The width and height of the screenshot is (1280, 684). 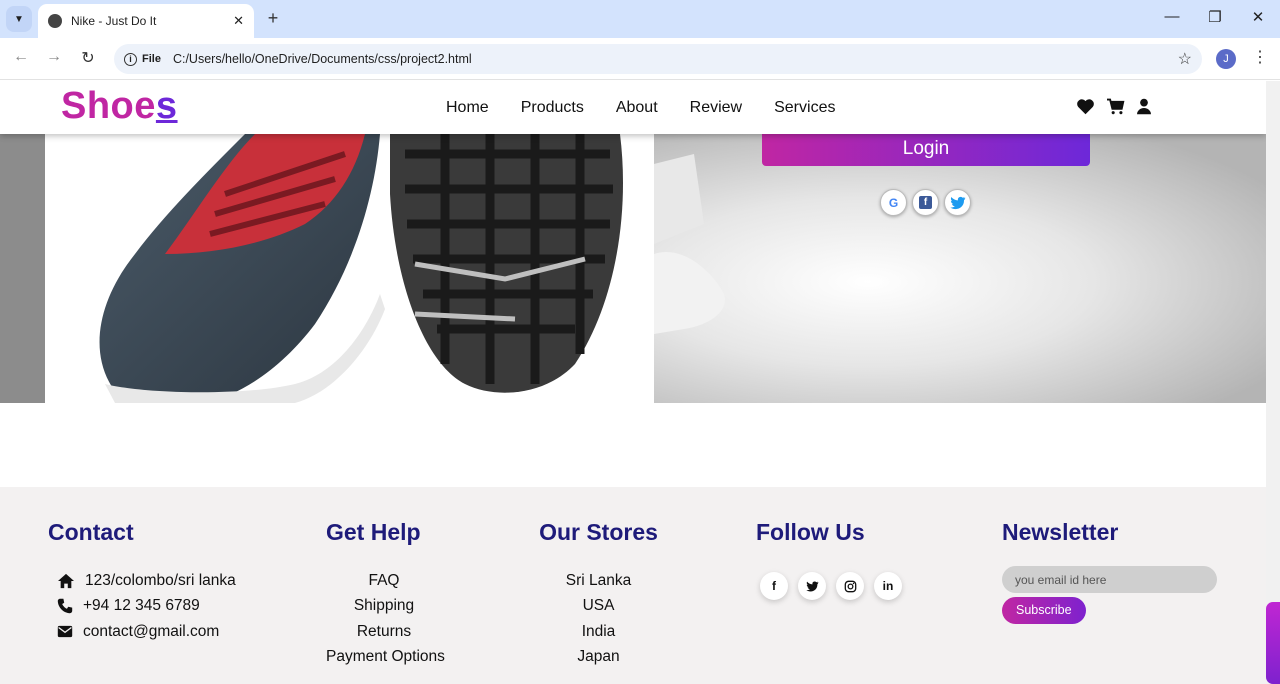 I want to click on tab-search-button: ▼, so click(x=19, y=19).